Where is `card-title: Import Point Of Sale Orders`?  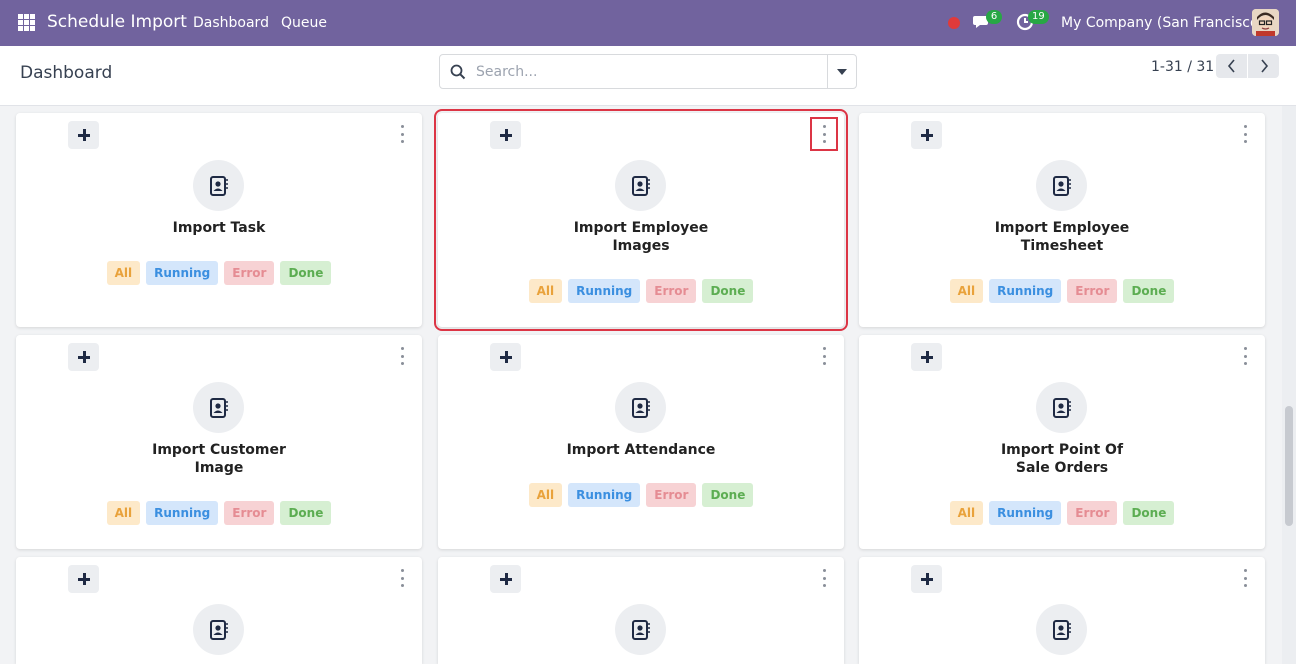
card-title: Import Point Of Sale Orders is located at coordinates (1062, 459).